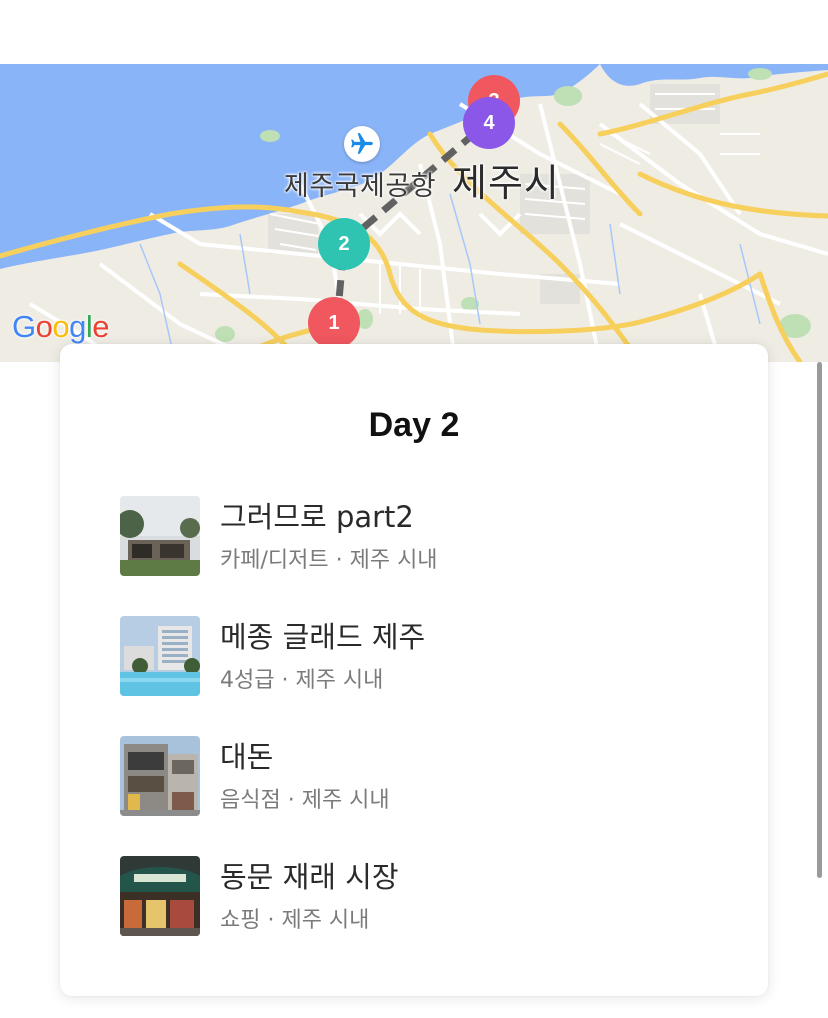 This screenshot has height=1018, width=828. I want to click on place-item: 대돈 음식점 · 제주 시내, so click(420, 796).